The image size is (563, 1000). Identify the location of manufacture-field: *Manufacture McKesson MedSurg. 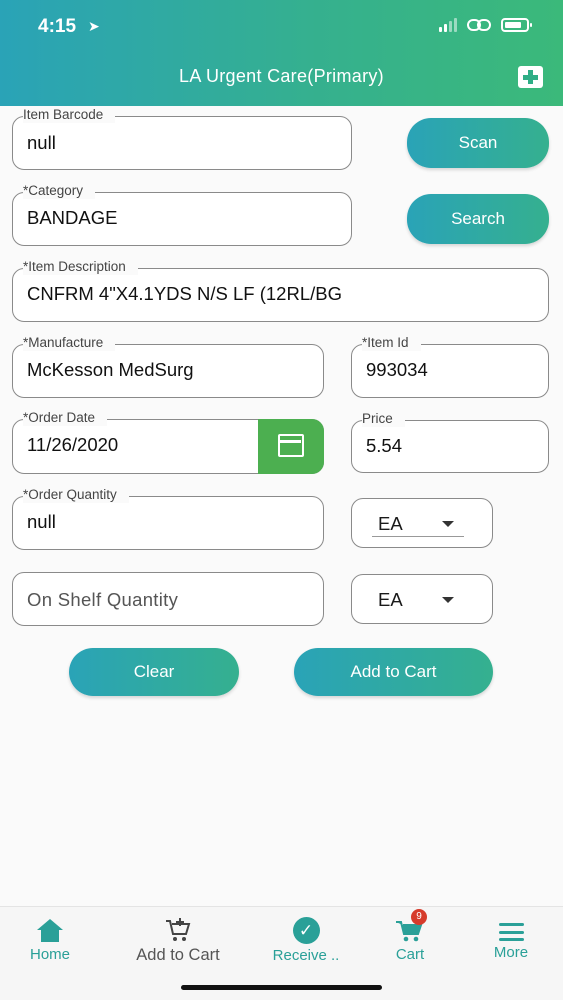
(168, 366).